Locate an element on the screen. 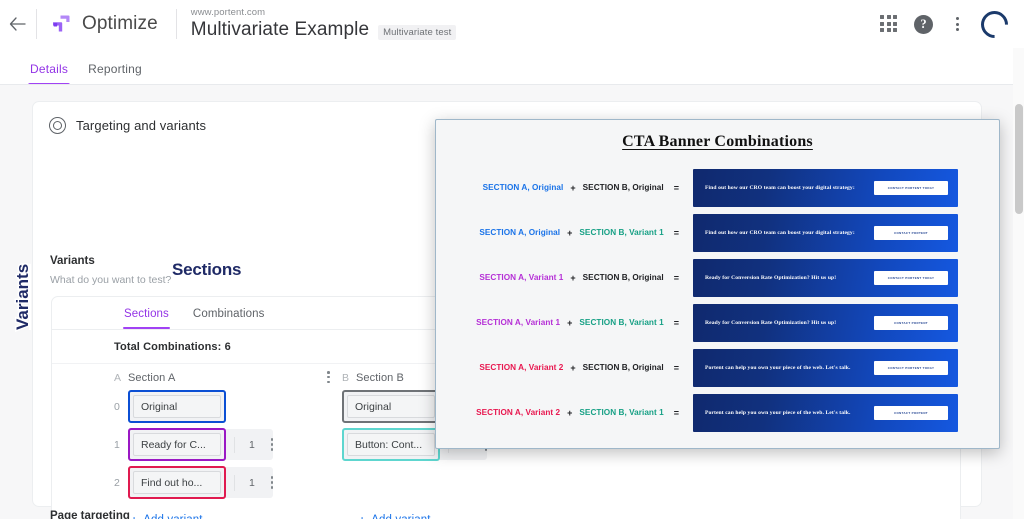 The image size is (1024, 519). variants-heading: Variants is located at coordinates (72, 261).